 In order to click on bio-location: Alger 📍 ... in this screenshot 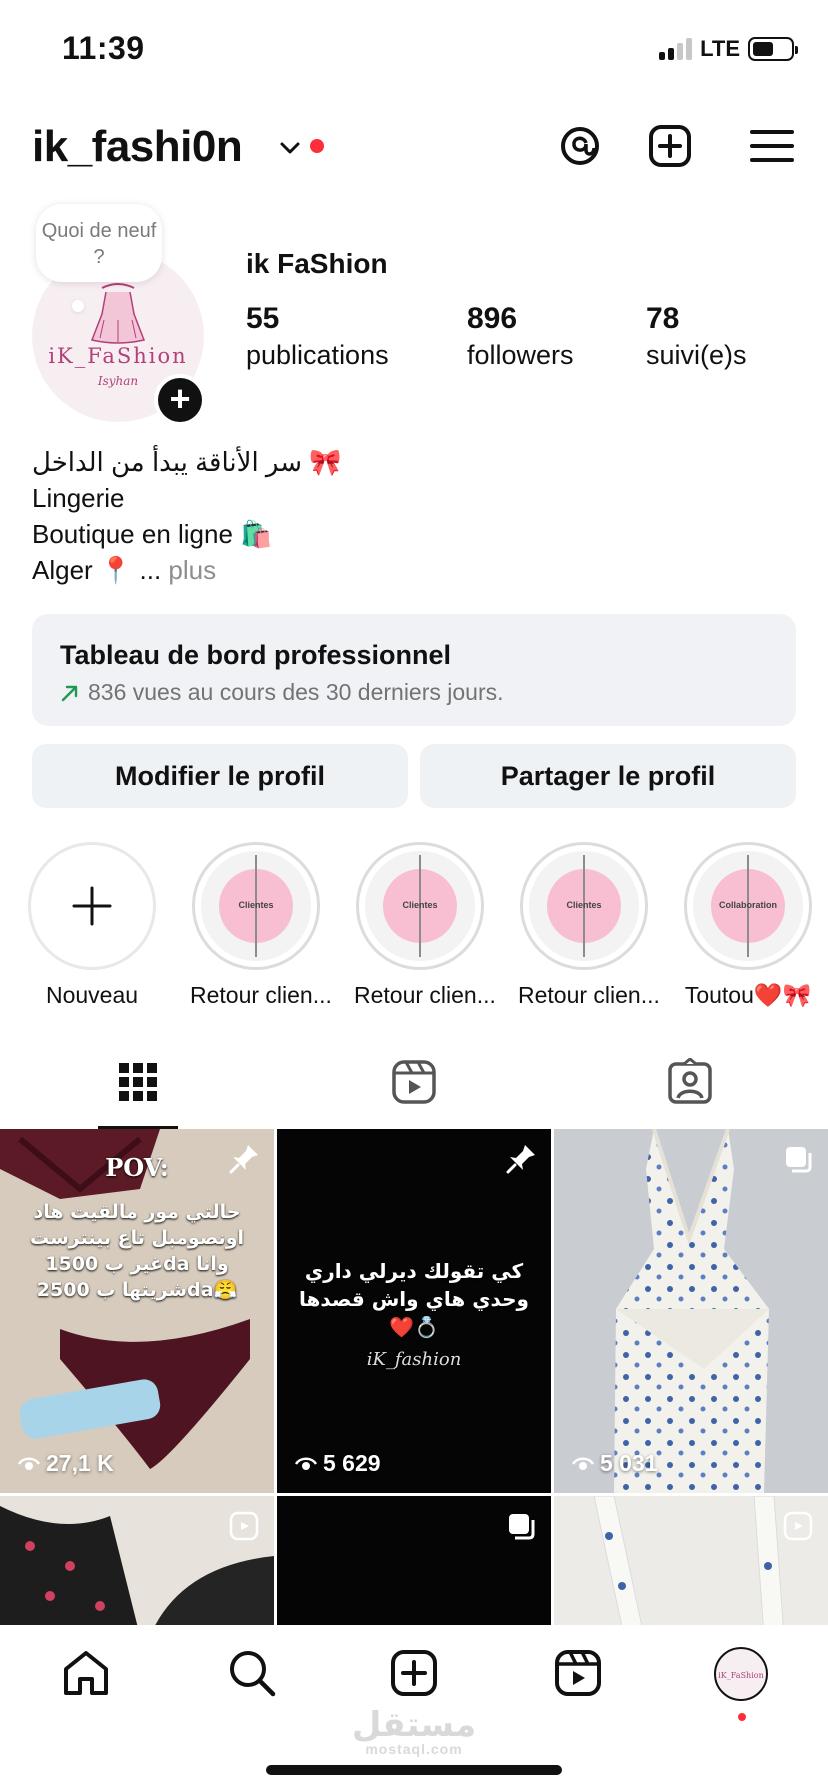, I will do `click(97, 570)`.